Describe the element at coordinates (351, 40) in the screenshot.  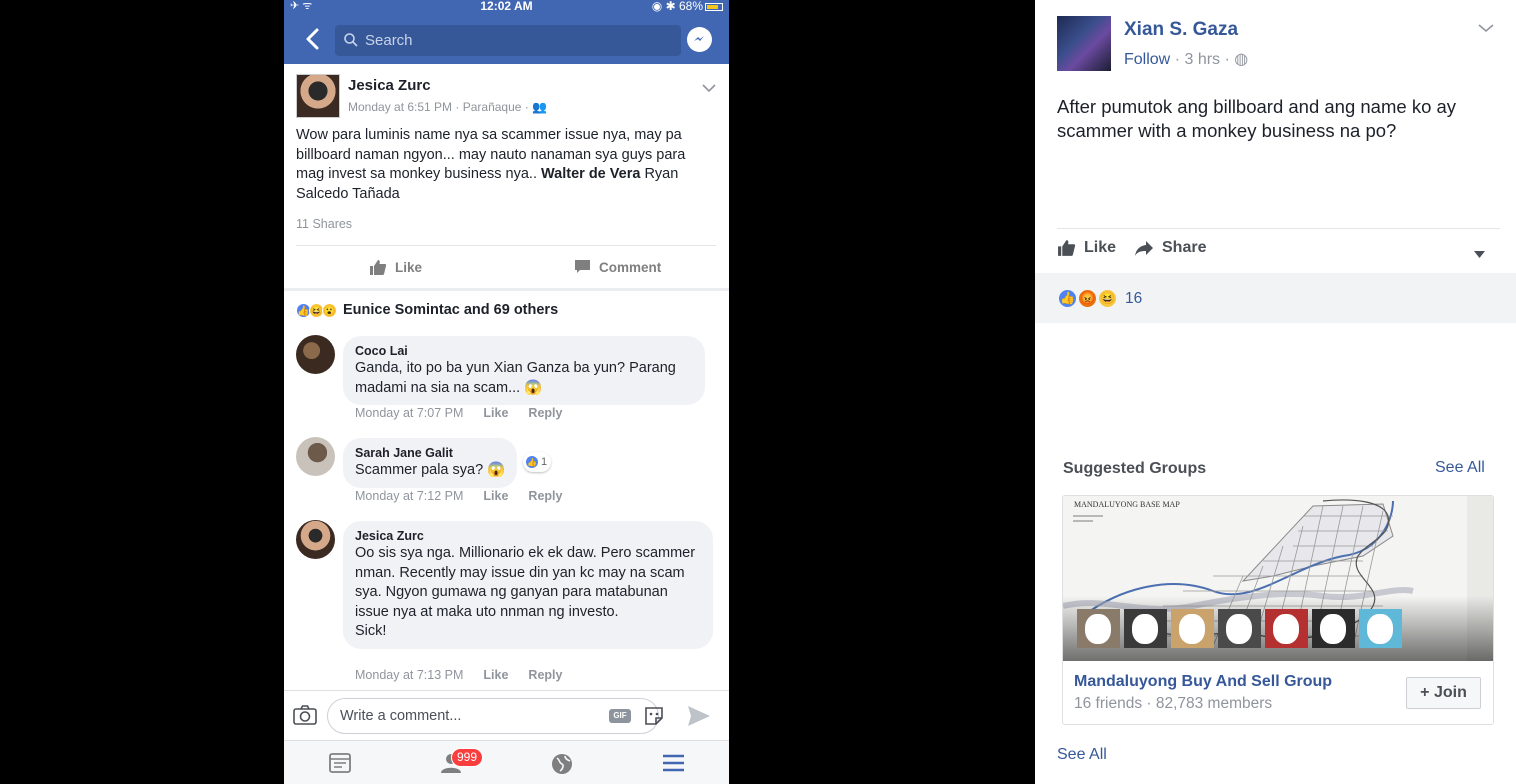
I see `search-icon` at that location.